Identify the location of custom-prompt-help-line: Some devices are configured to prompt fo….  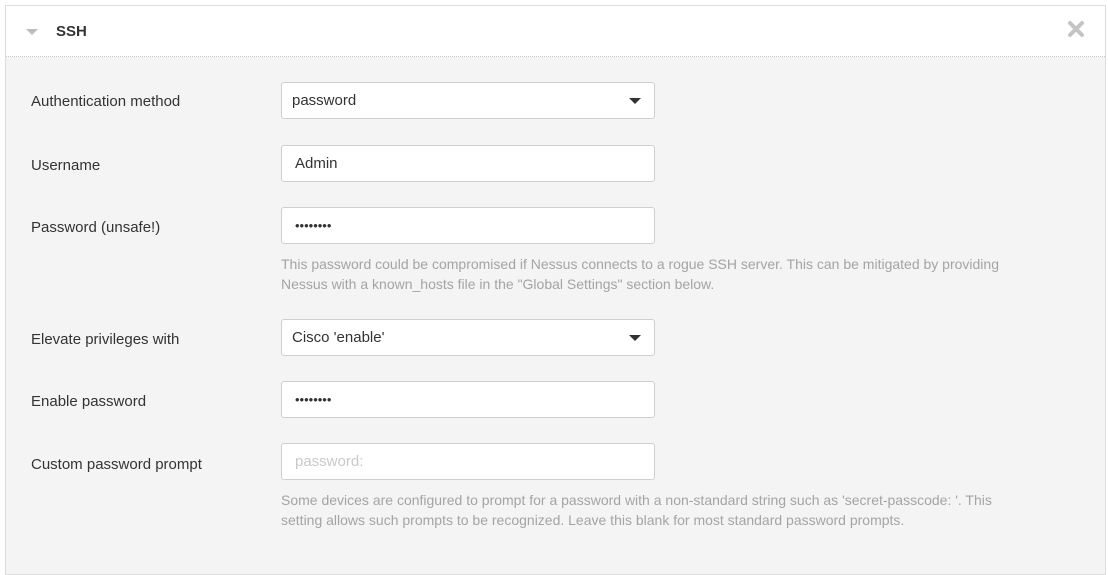
(636, 500).